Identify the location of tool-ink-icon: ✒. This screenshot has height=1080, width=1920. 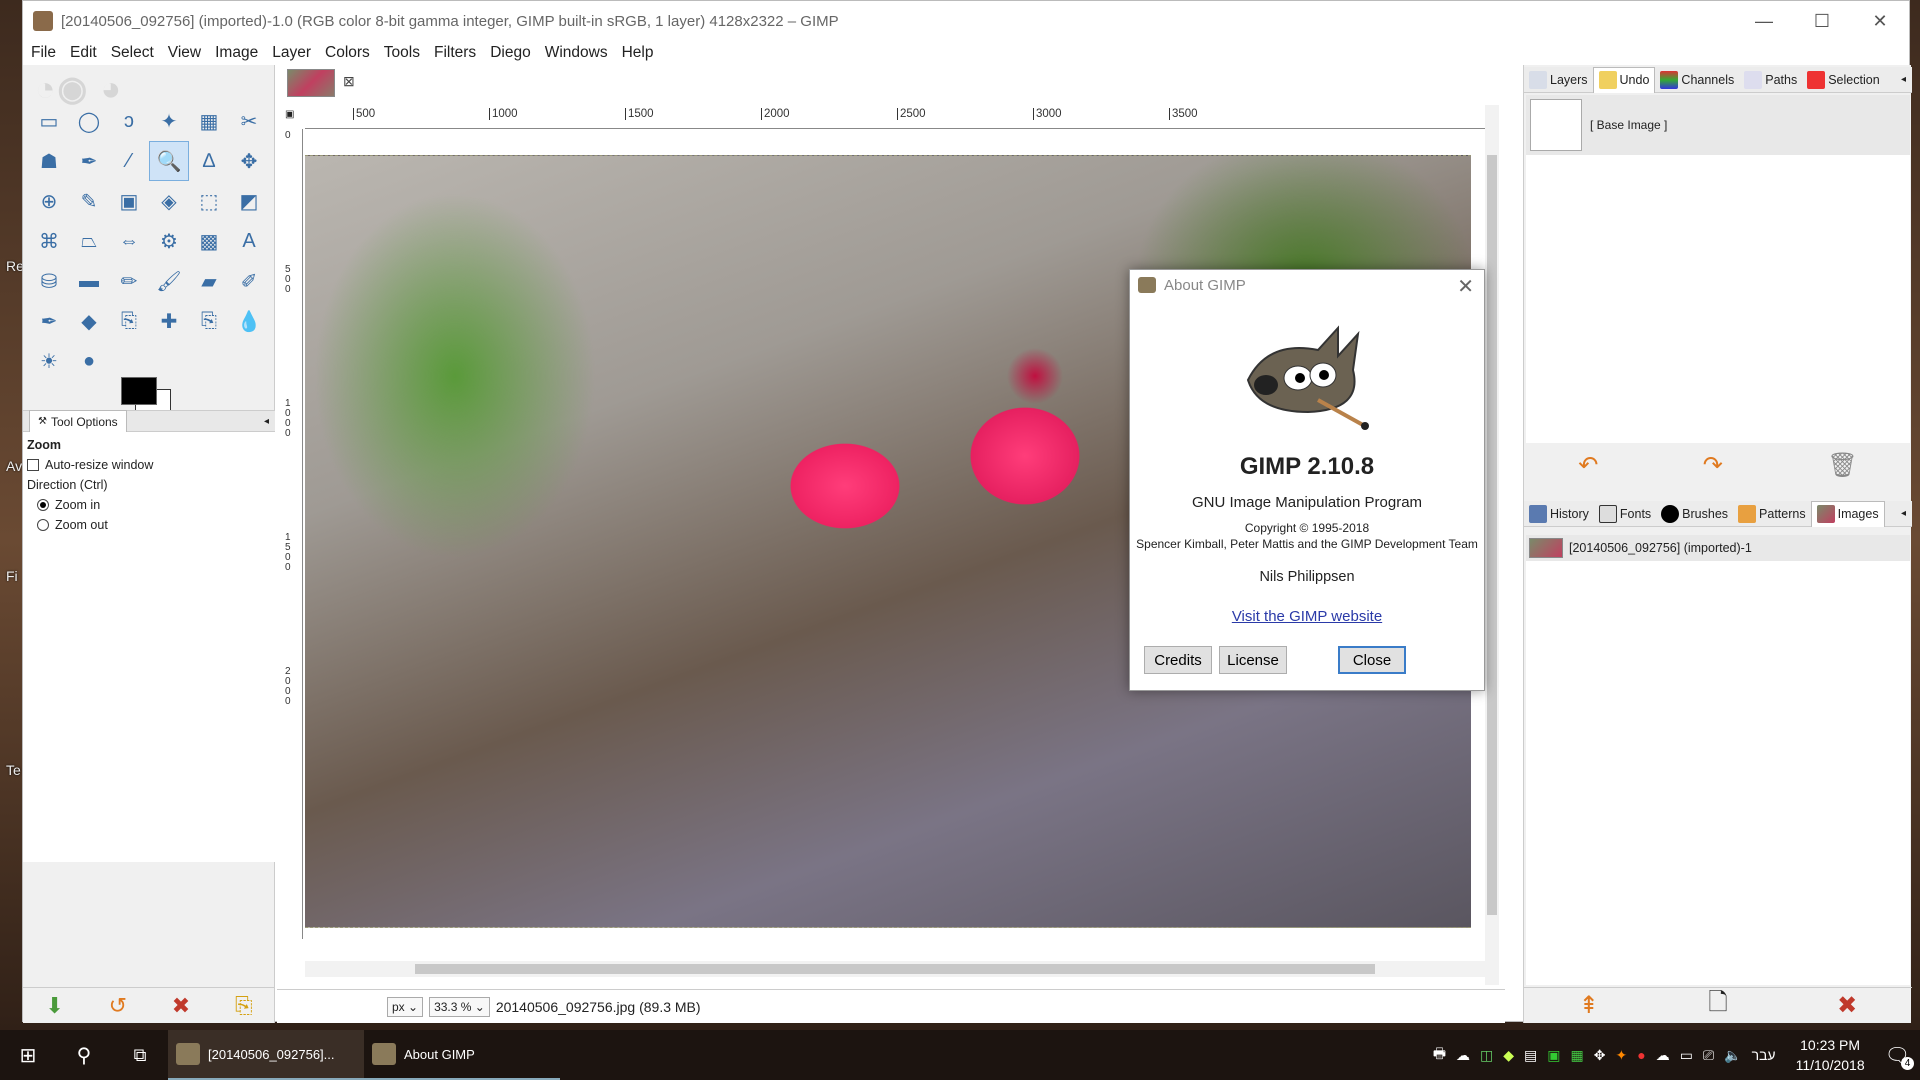
(49, 321).